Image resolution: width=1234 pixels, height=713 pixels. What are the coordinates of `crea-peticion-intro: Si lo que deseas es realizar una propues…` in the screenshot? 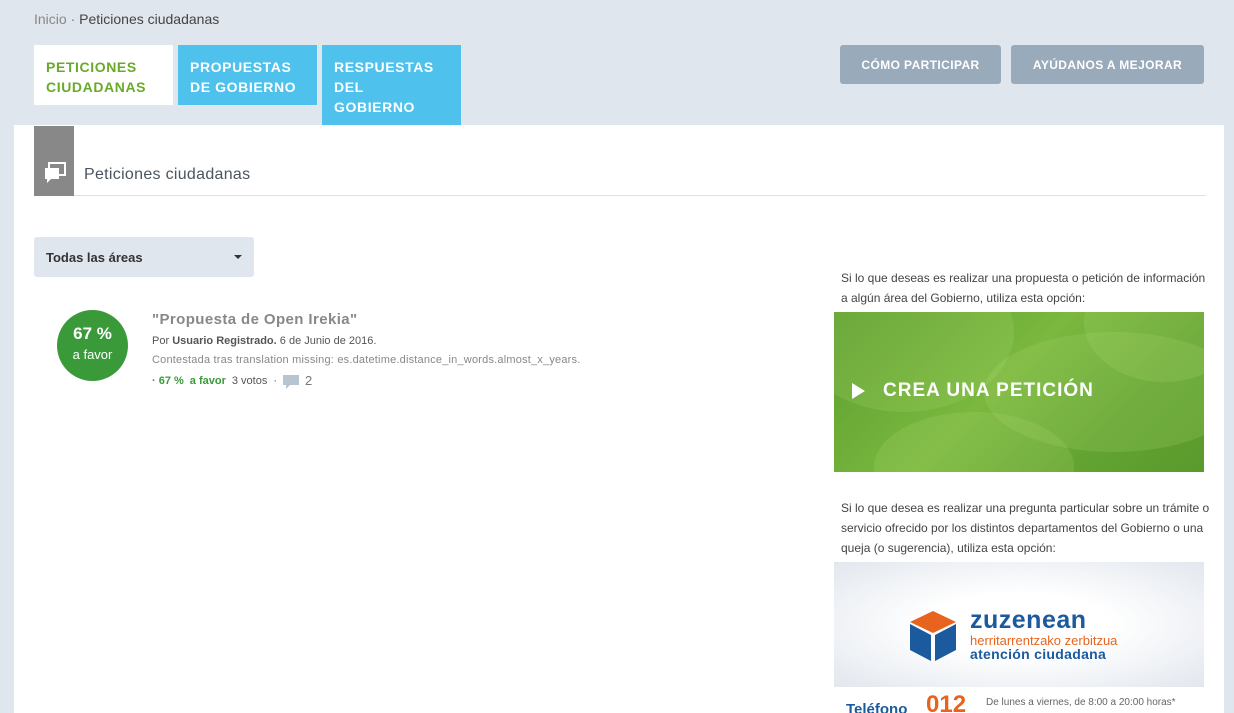 It's located at (1023, 288).